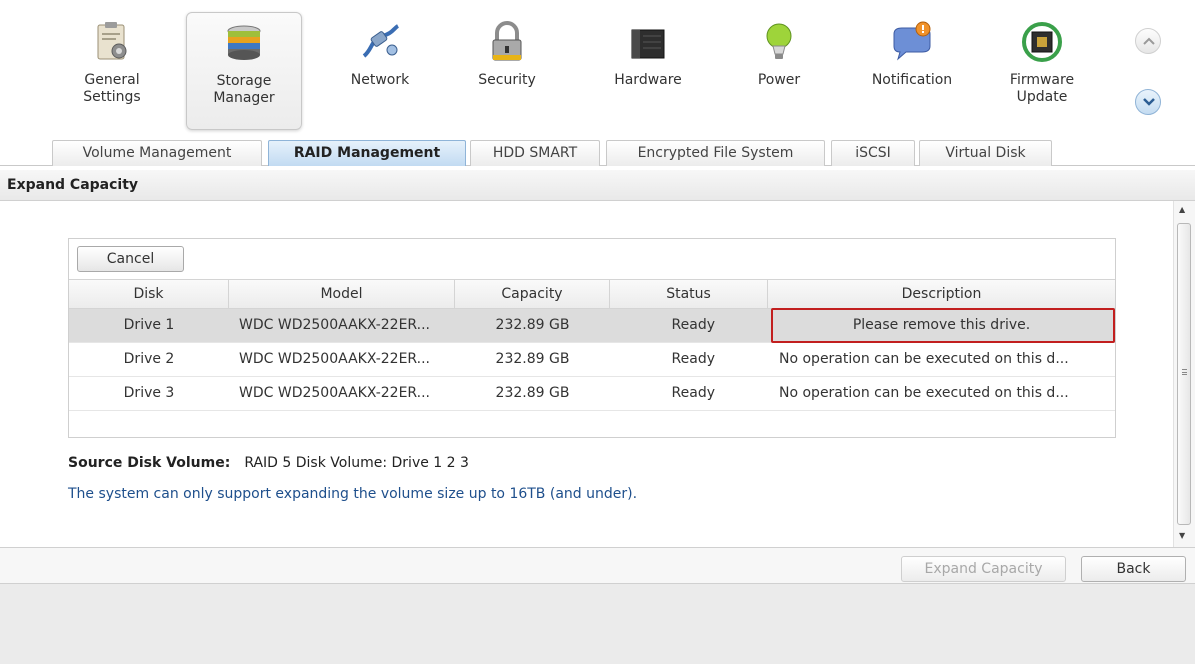 This screenshot has height=664, width=1195. I want to click on chevron-down-icon, so click(1149, 102).